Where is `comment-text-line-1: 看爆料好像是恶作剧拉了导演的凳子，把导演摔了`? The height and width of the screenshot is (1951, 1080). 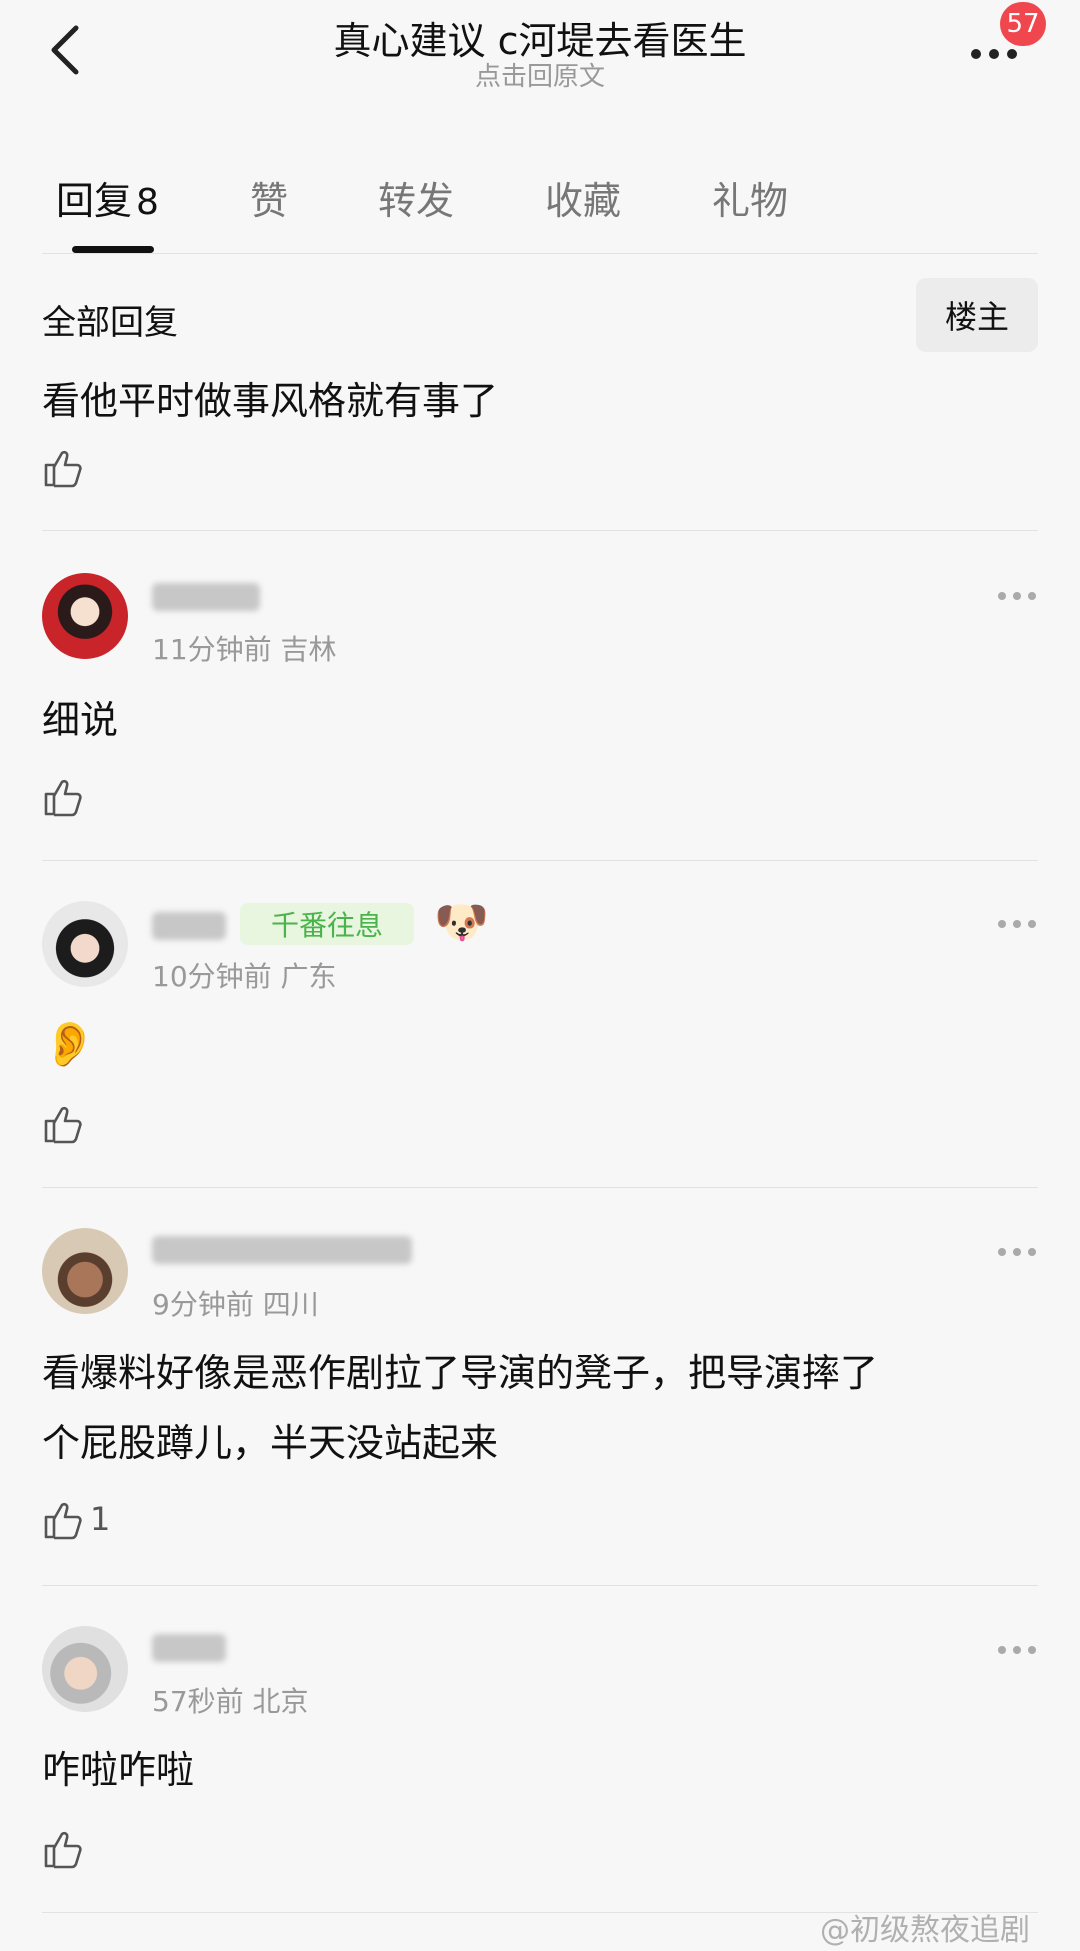
comment-text-line-1: 看爆料好像是恶作剧拉了导演的凳子，把导演摔了 is located at coordinates (460, 1373).